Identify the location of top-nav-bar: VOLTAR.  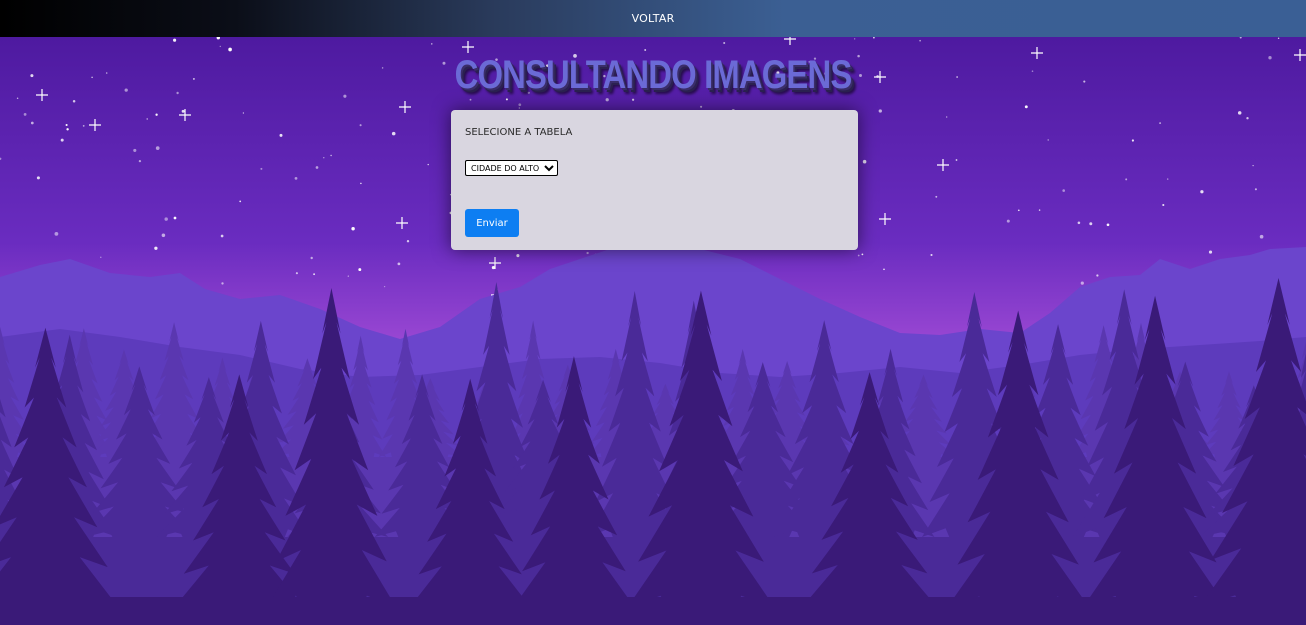
(653, 18).